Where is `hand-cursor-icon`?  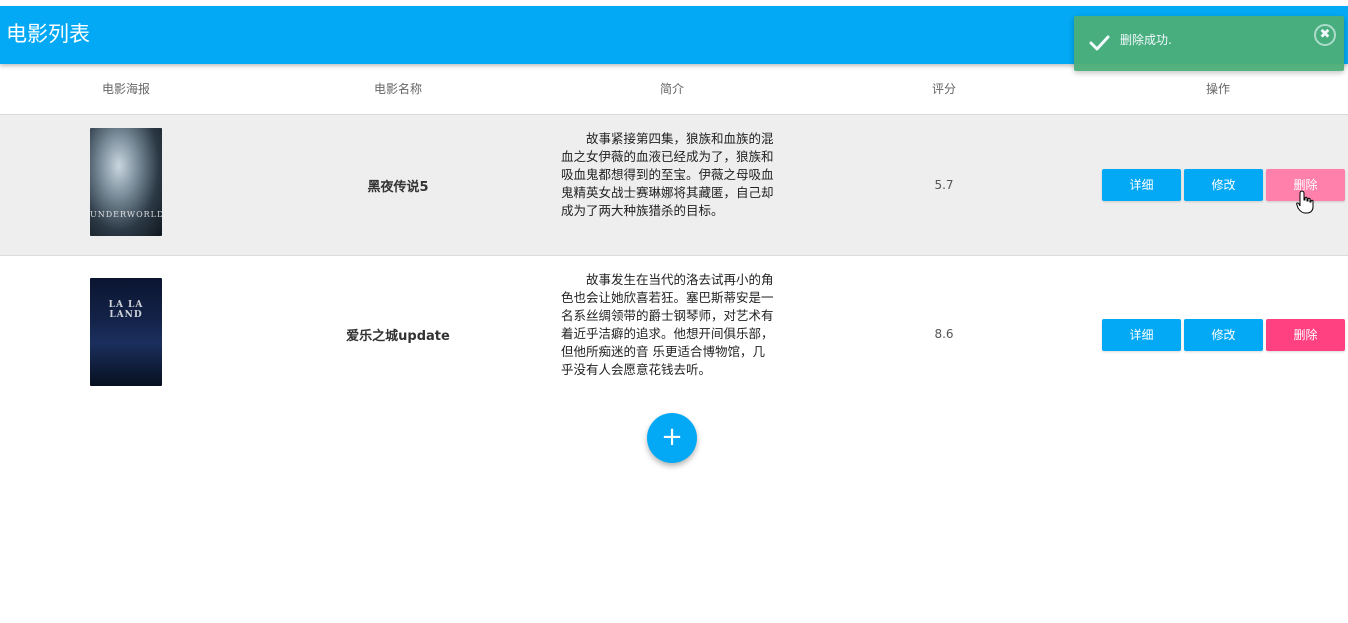 hand-cursor-icon is located at coordinates (1305, 202).